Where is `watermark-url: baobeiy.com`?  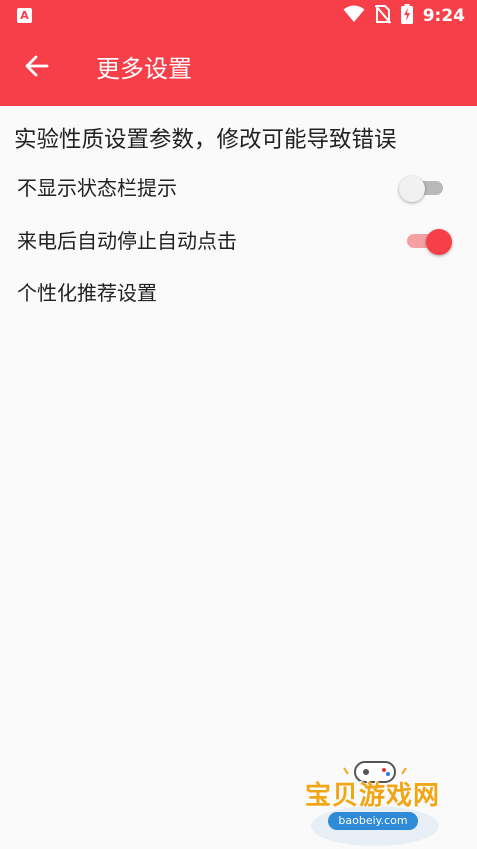 watermark-url: baobeiy.com is located at coordinates (373, 821).